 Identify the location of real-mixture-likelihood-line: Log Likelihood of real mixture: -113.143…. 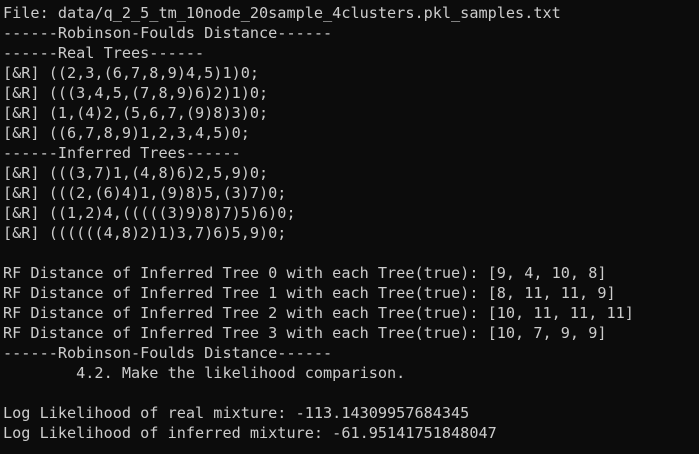
(236, 413).